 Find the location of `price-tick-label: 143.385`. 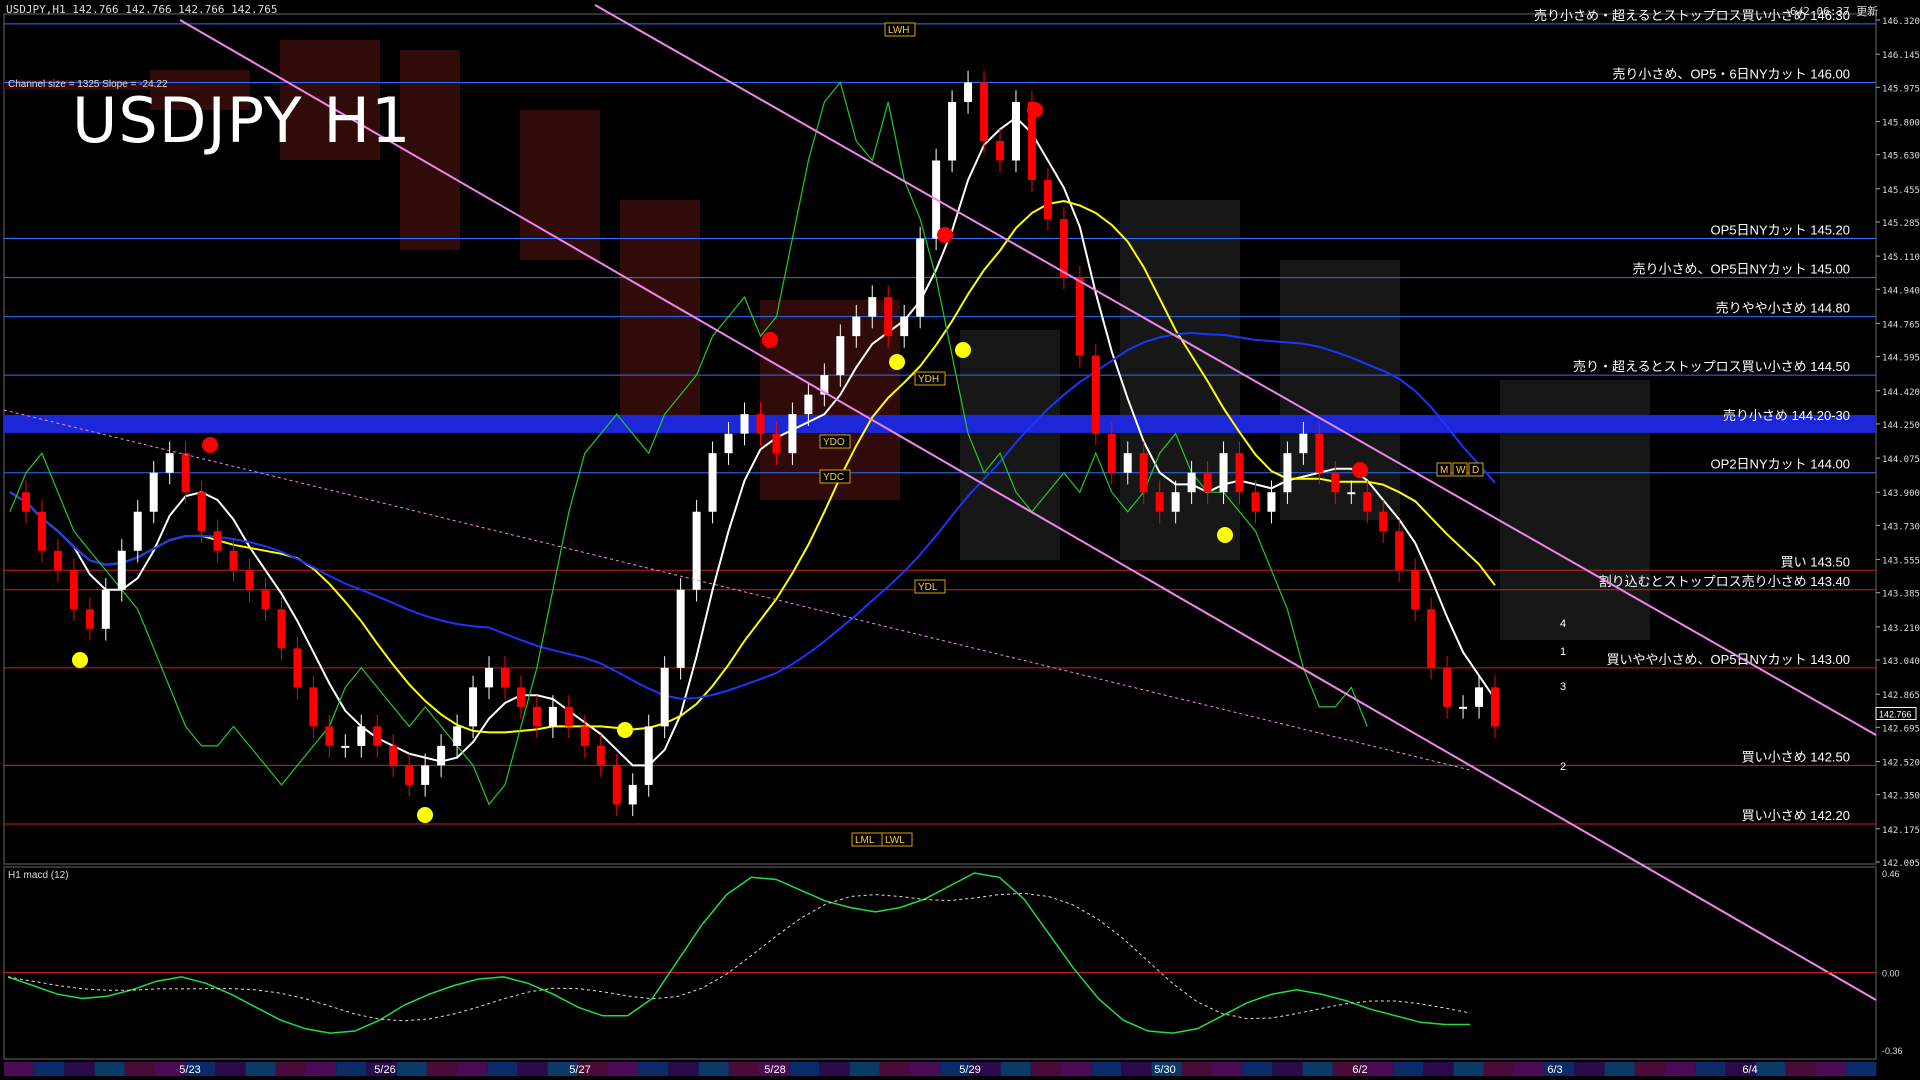

price-tick-label: 143.385 is located at coordinates (1901, 595).